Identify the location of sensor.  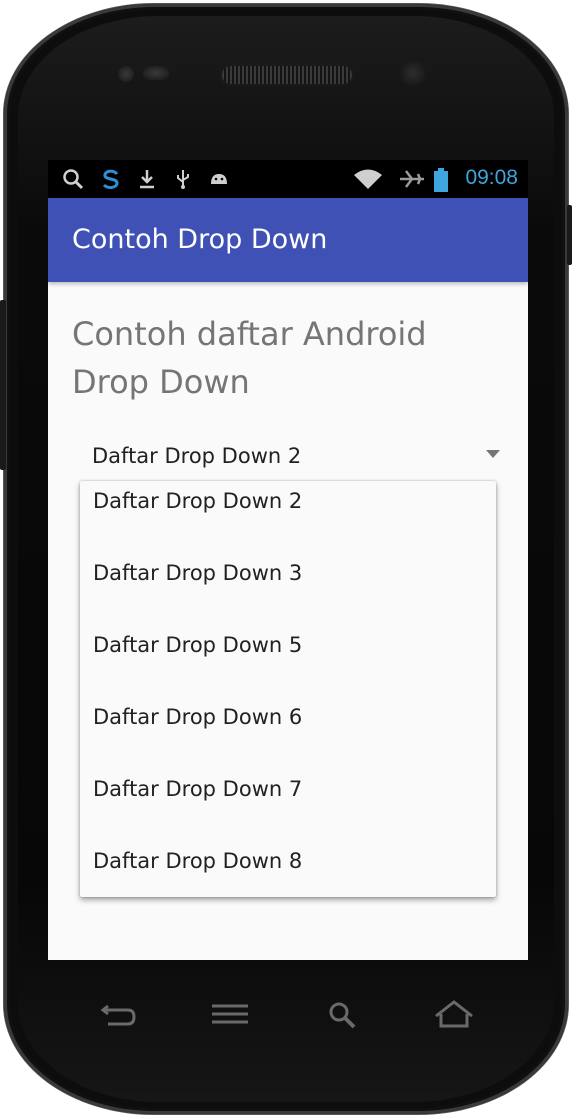
(126, 74).